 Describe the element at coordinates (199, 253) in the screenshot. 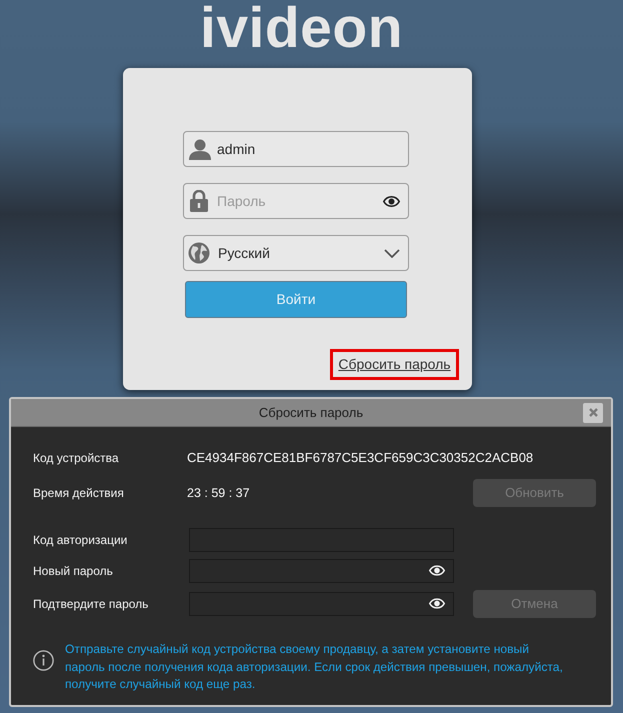

I see `globe-icon` at that location.